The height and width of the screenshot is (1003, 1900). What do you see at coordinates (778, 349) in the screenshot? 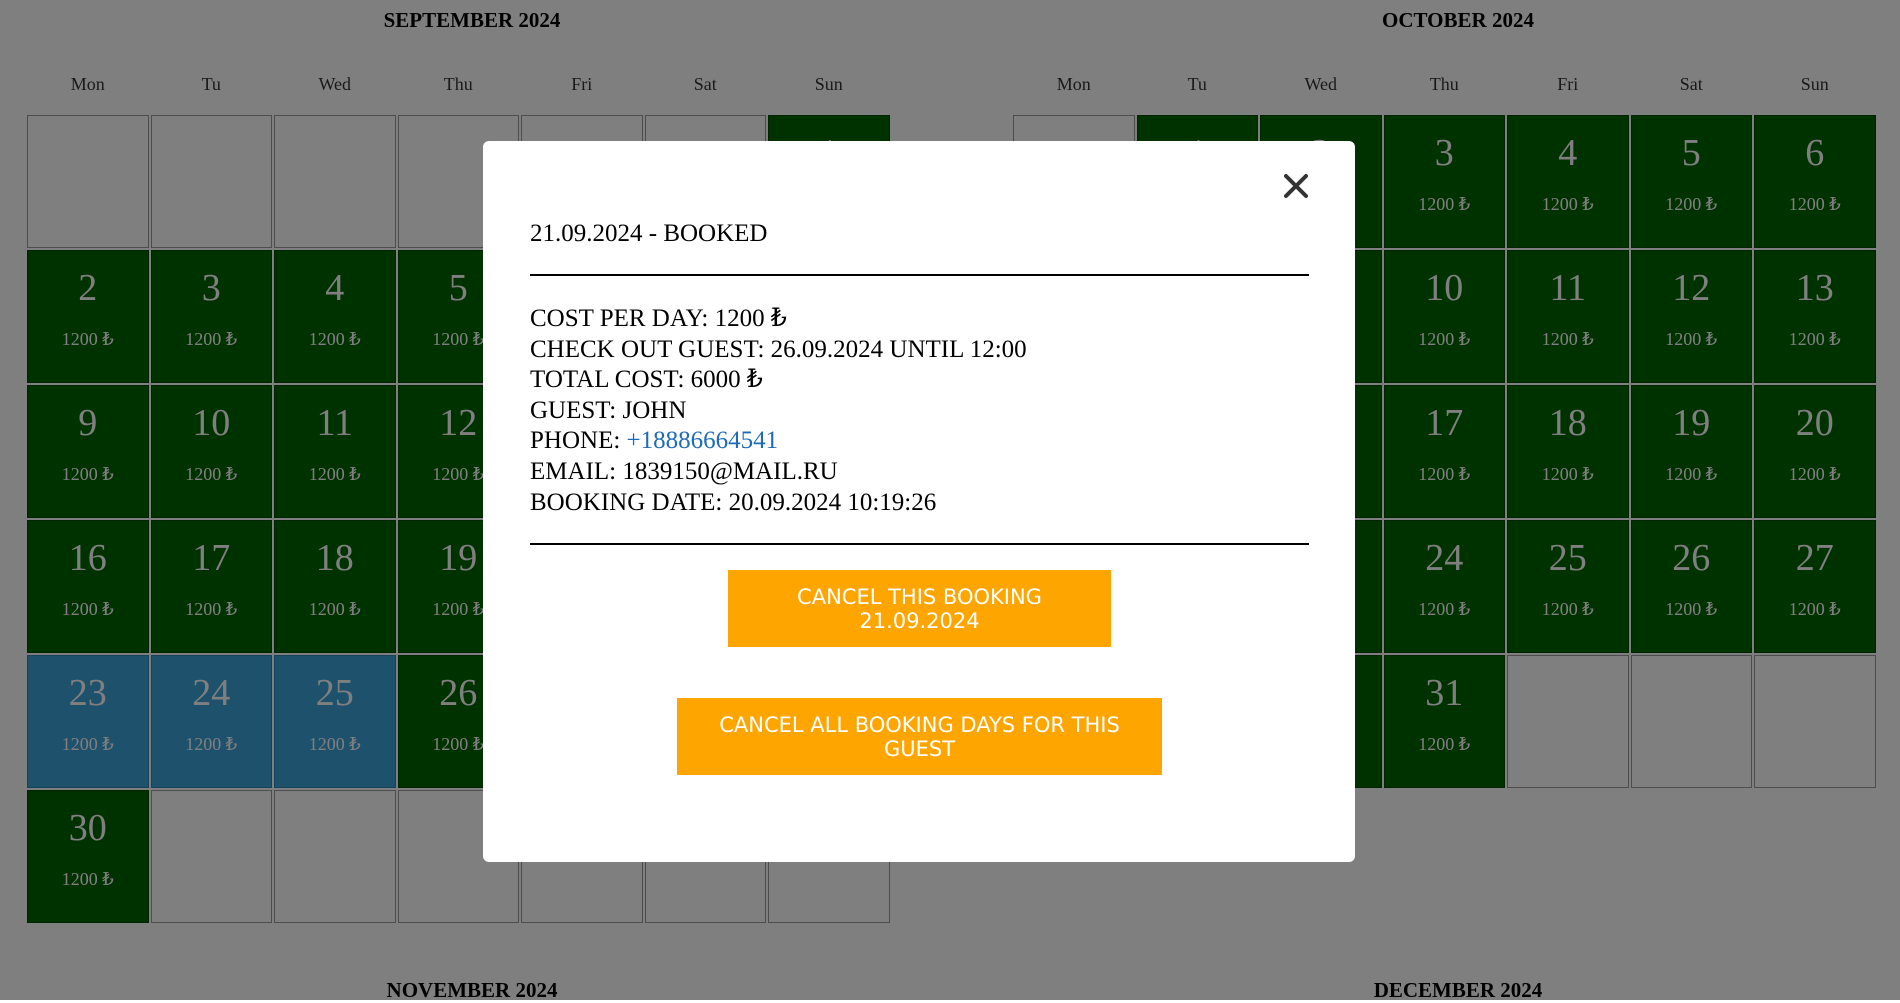
I see `check-out-guest: CHECK OUT GUEST: 26.09.2024 UNTIL 12:00` at bounding box center [778, 349].